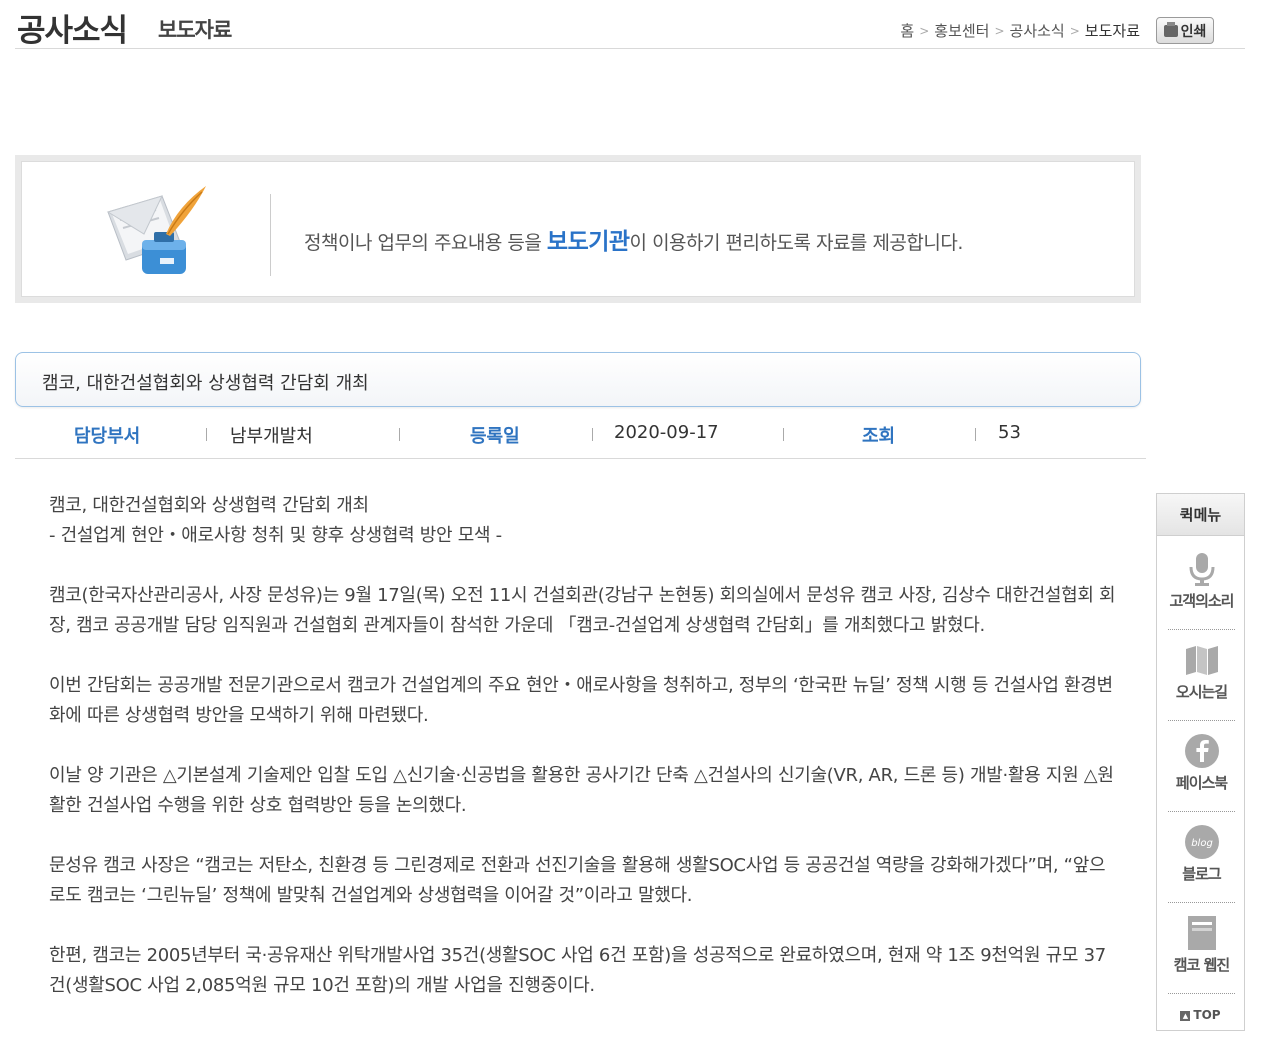 The height and width of the screenshot is (1049, 1280). What do you see at coordinates (1112, 30) in the screenshot?
I see `breadcrumb-press-release: 보도자료` at bounding box center [1112, 30].